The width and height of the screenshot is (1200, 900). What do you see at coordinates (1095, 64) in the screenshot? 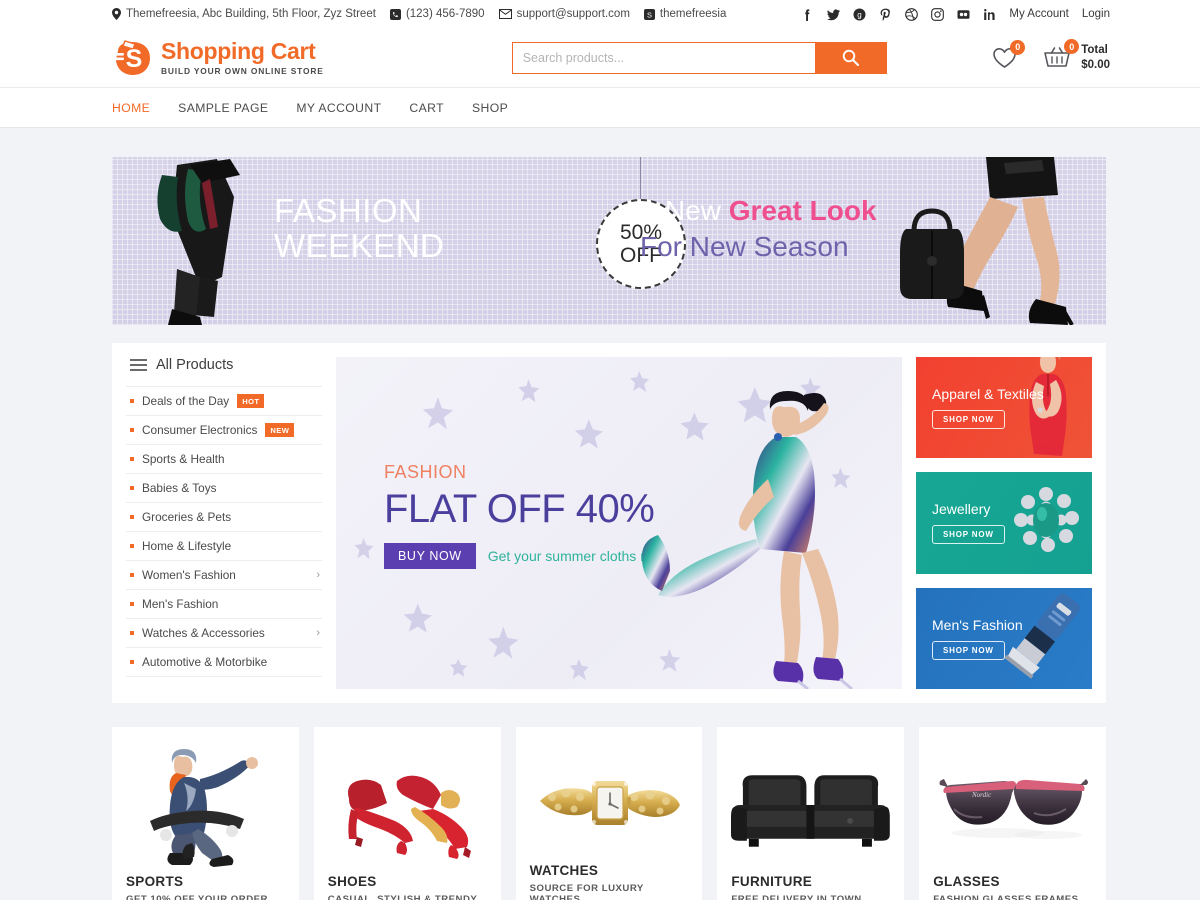
I see `cart-total-amount: $0.00` at bounding box center [1095, 64].